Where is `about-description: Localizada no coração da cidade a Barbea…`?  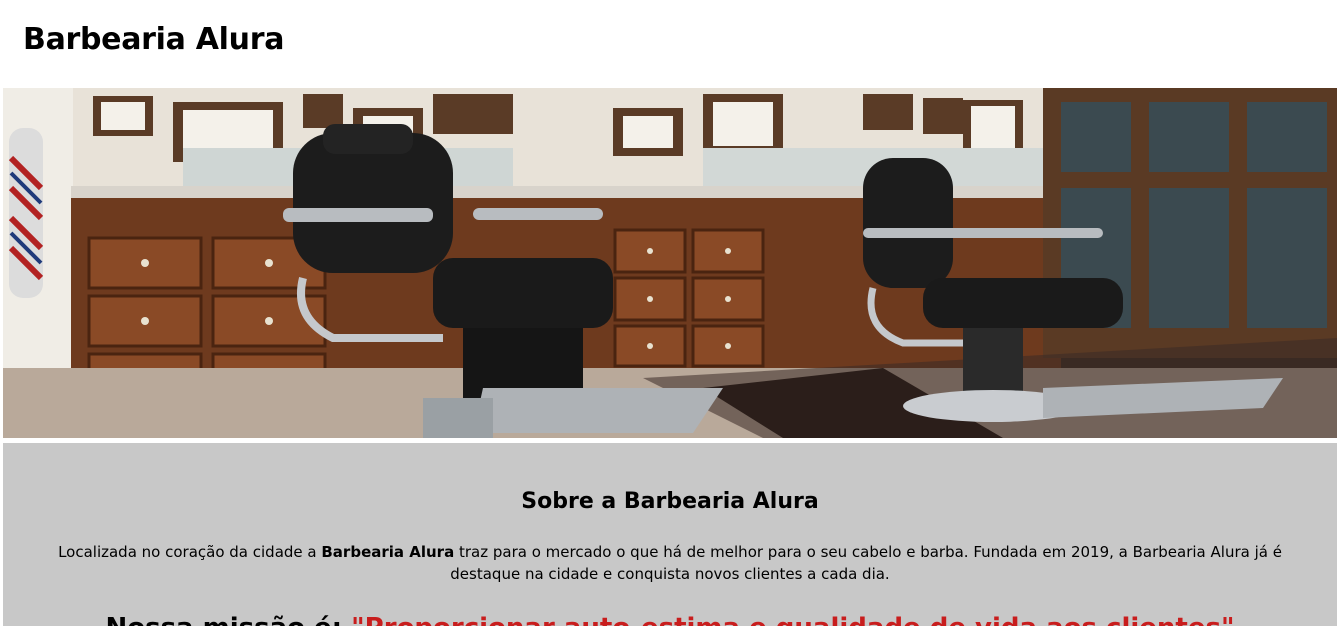 about-description: Localizada no coração da cidade a Barbea… is located at coordinates (670, 563).